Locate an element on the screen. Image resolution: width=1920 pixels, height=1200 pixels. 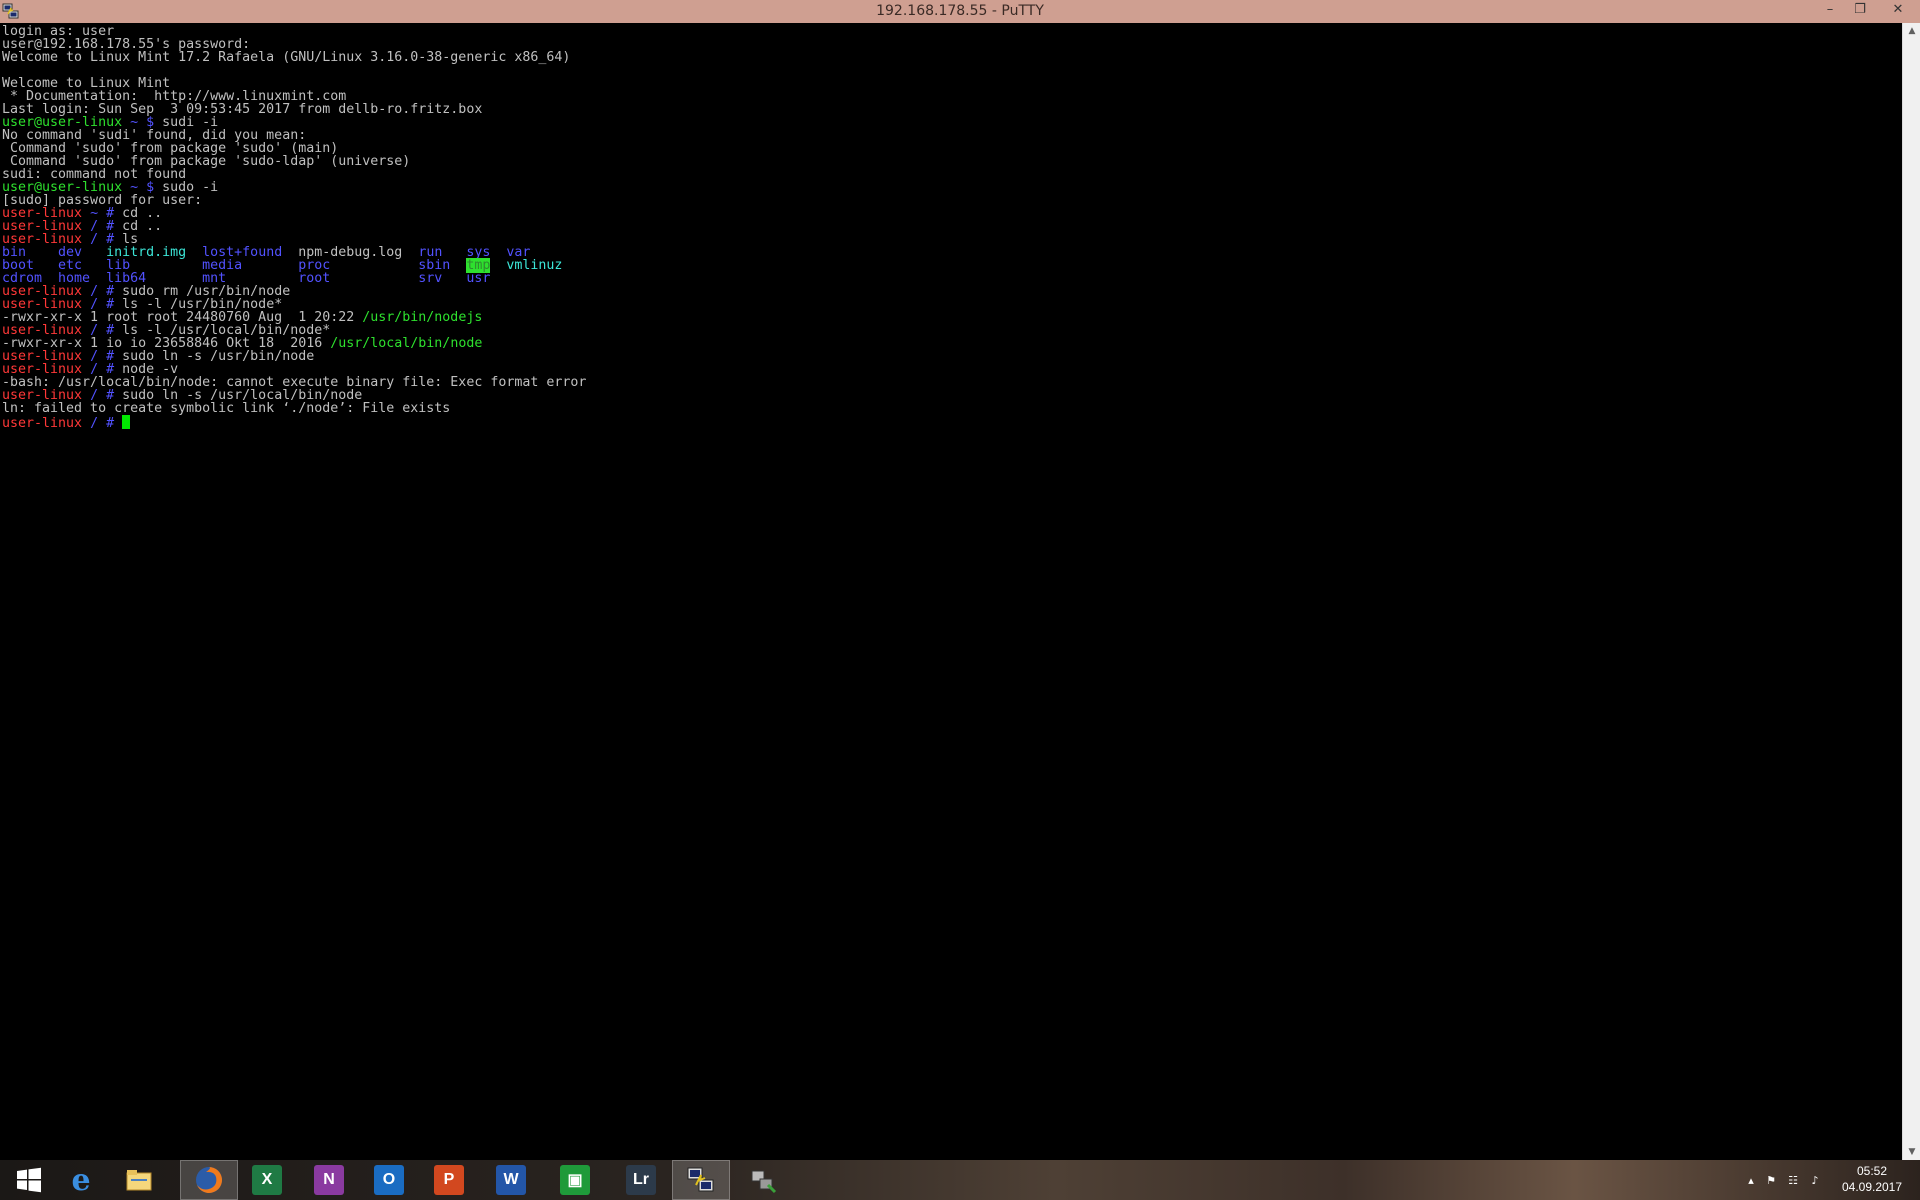
firefox-taskbar-button is located at coordinates (209, 1180).